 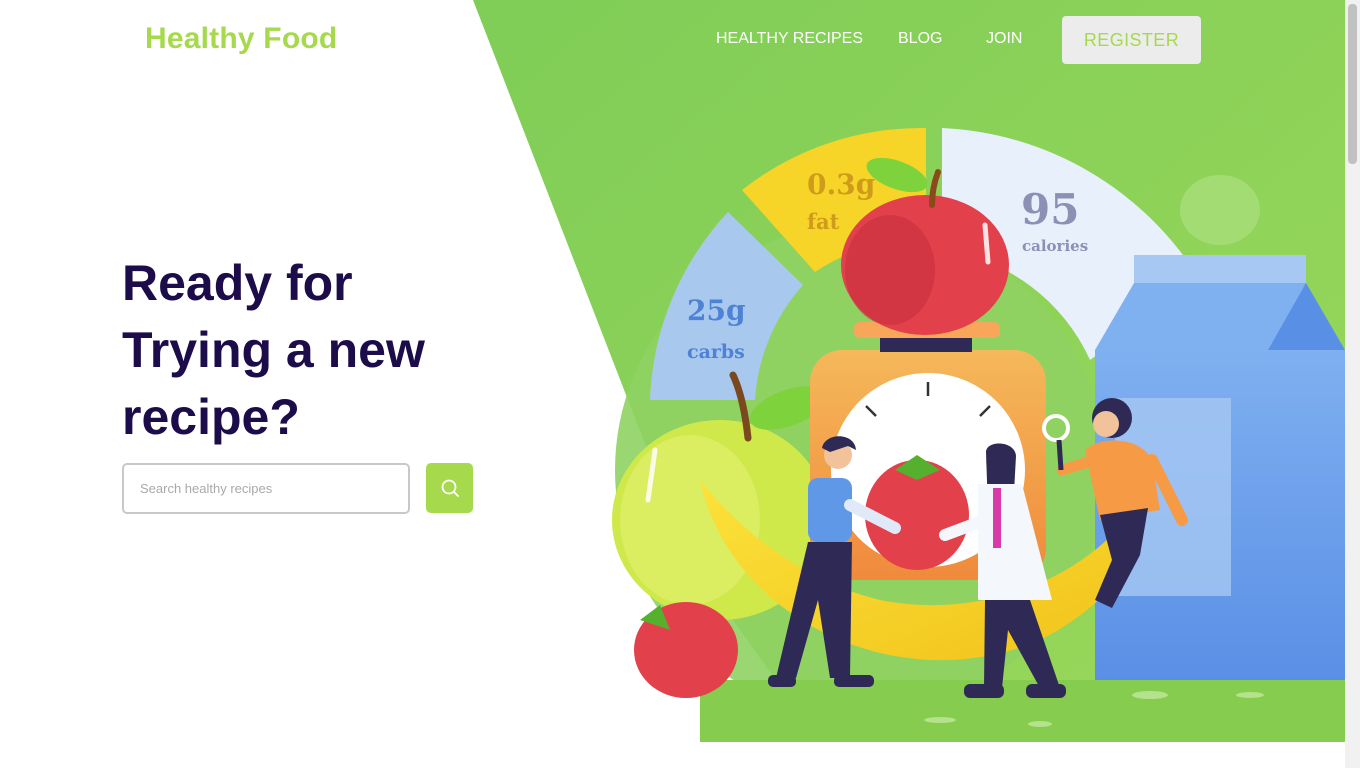 I want to click on page-scrollbar, so click(x=1352, y=384).